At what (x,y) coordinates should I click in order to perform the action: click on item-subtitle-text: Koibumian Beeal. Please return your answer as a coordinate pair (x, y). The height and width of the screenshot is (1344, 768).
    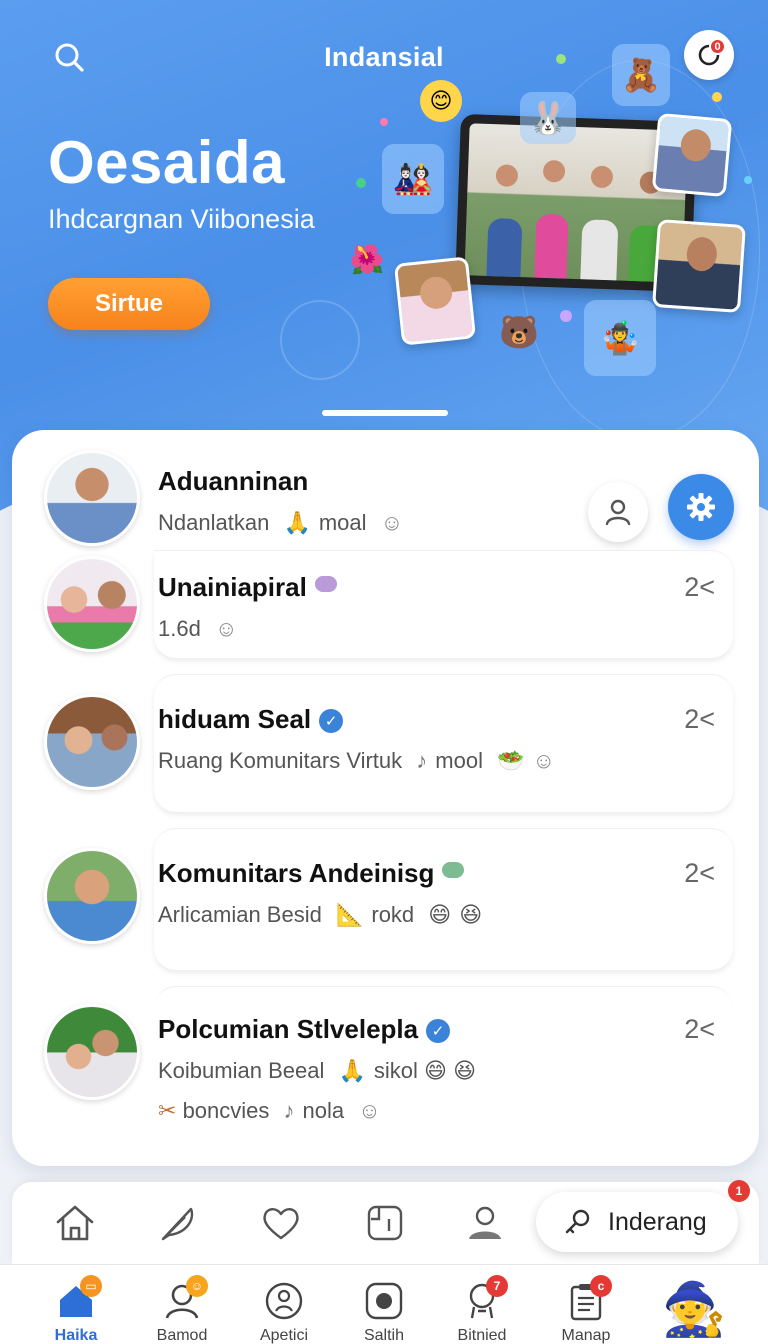
    Looking at the image, I should click on (241, 1070).